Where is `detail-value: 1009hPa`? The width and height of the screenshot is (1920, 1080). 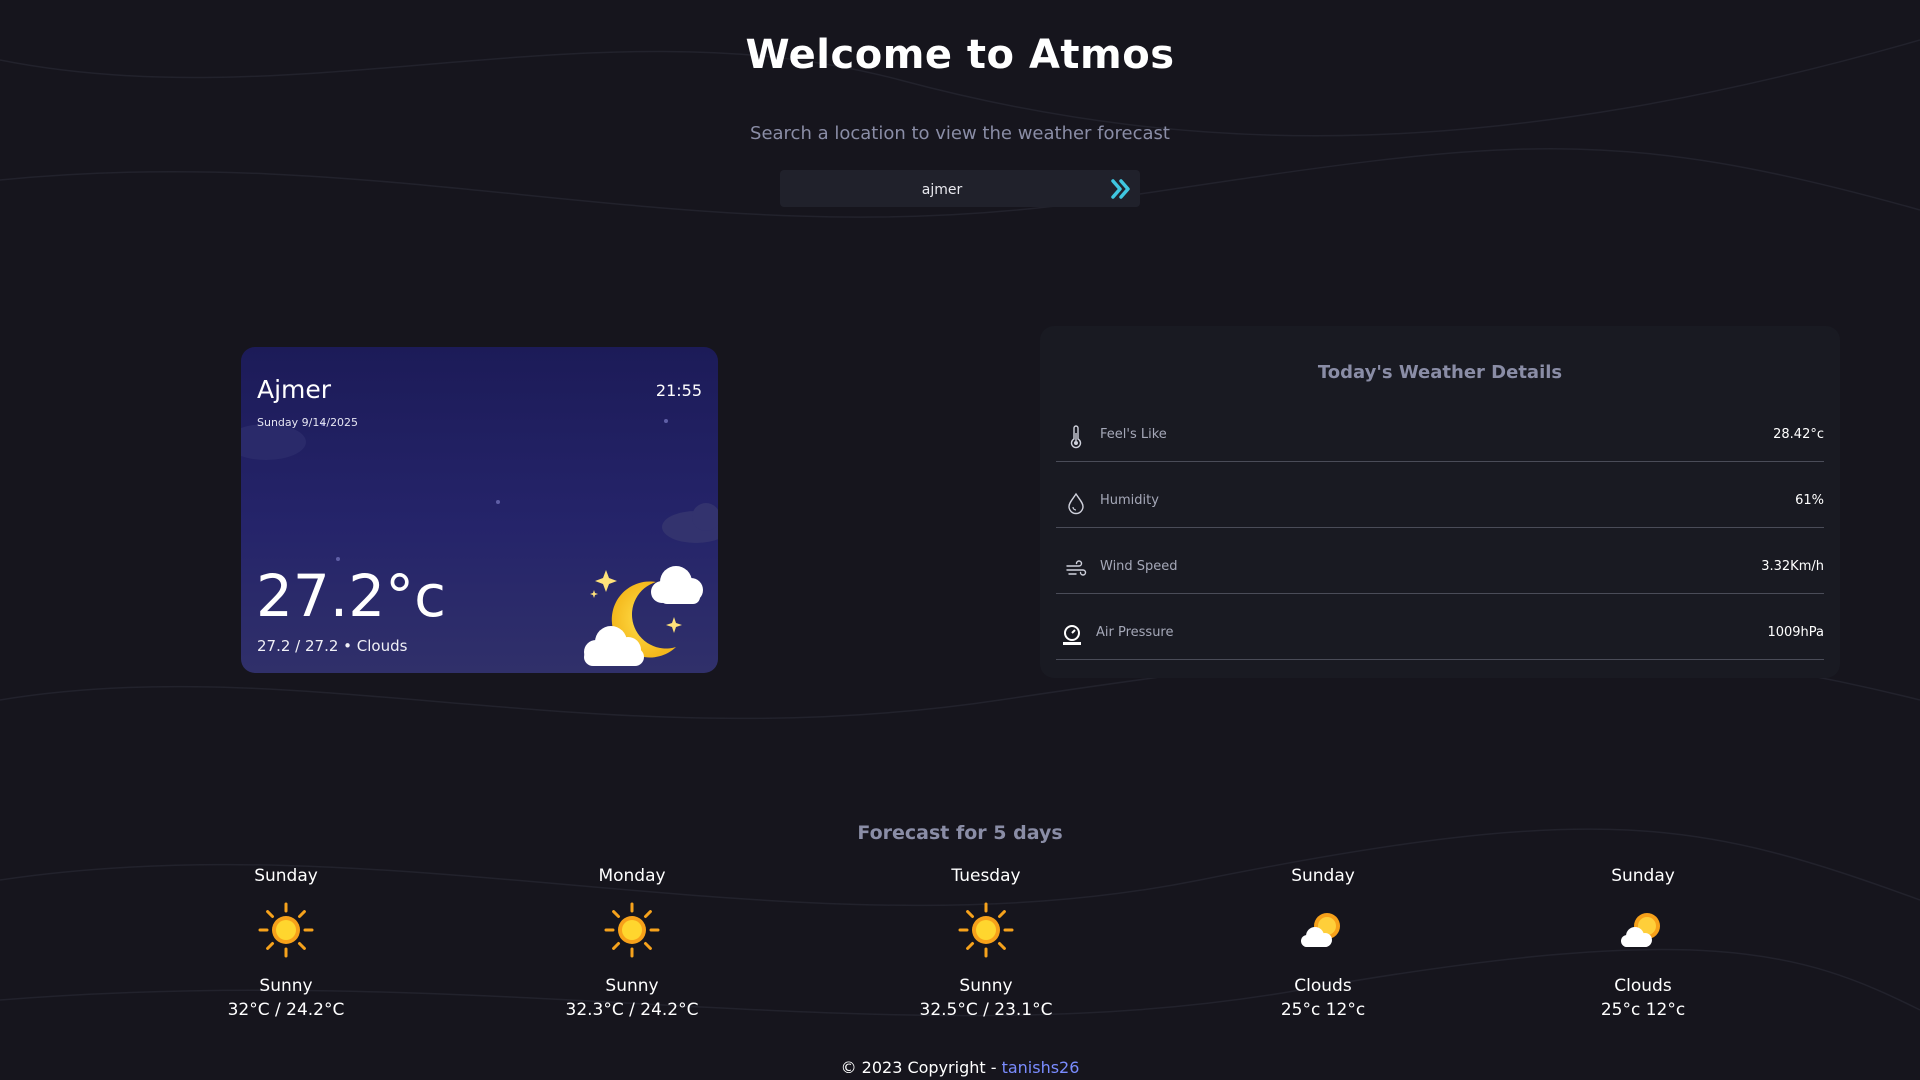 detail-value: 1009hPa is located at coordinates (1795, 632).